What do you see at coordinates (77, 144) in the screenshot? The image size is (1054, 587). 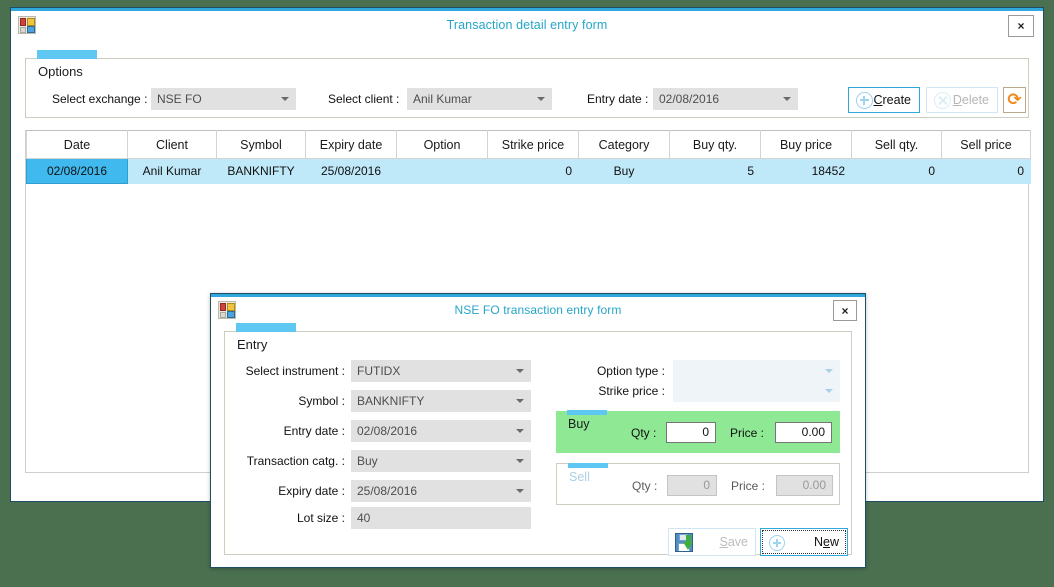 I see `grid-col-date: Date` at bounding box center [77, 144].